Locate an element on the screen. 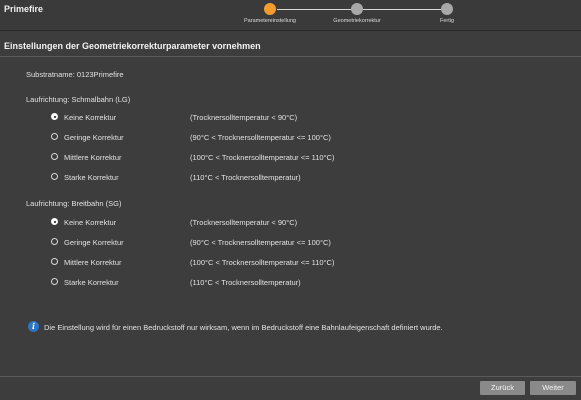  step-label-parametereinstellung: Parametereinstellung is located at coordinates (270, 21).